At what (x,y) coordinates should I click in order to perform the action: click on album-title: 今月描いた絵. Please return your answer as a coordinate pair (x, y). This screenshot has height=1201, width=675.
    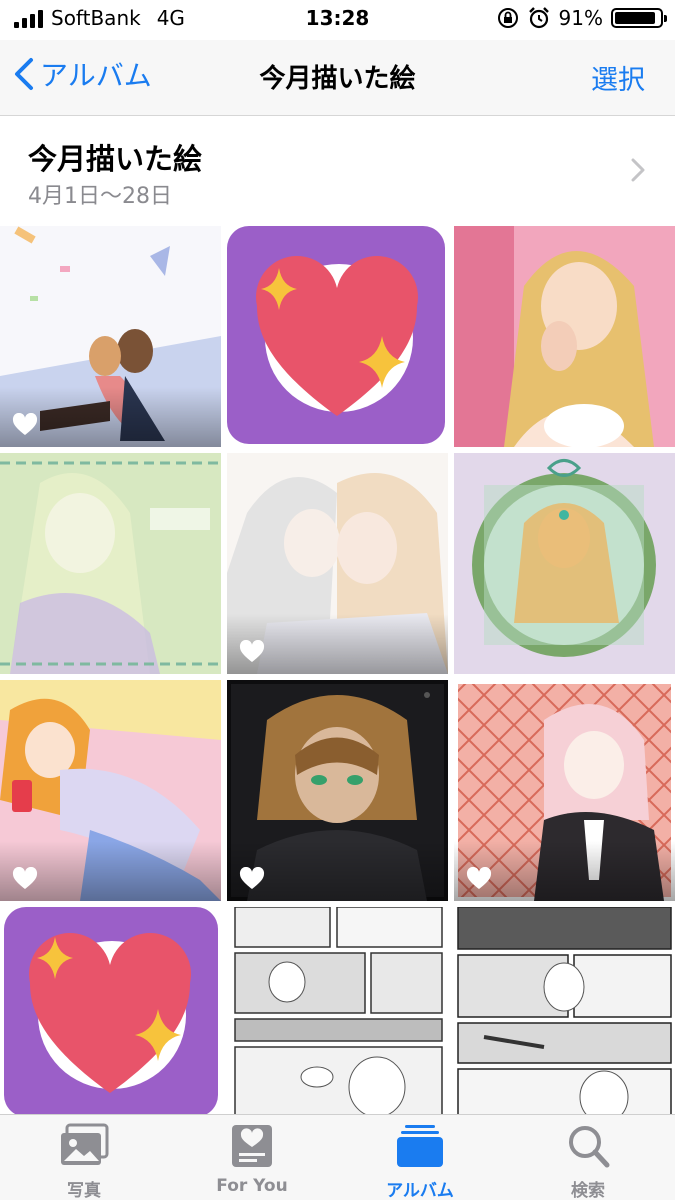
    Looking at the image, I should click on (115, 159).